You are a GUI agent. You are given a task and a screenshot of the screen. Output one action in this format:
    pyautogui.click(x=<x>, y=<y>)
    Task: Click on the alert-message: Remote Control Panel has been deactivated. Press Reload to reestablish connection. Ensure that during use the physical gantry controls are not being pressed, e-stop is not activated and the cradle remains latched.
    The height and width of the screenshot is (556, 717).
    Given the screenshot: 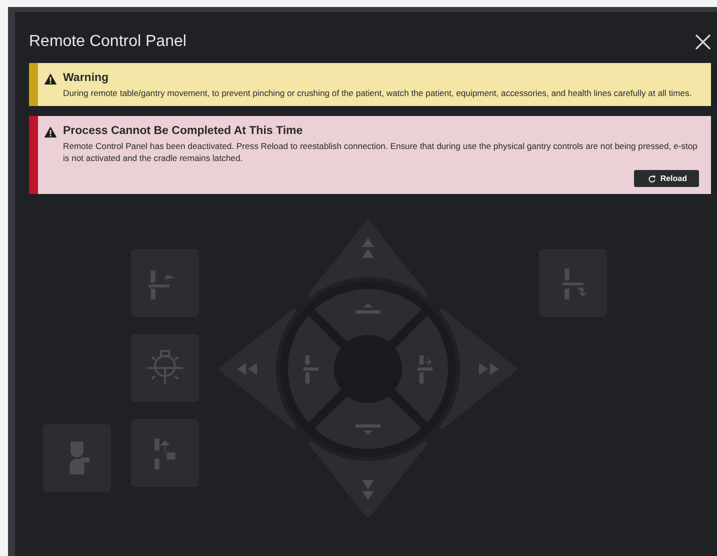 What is the action you would take?
    pyautogui.click(x=380, y=152)
    